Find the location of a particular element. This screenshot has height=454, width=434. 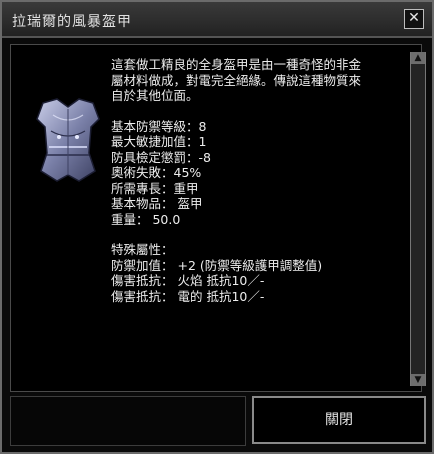

scrollbar: ▲ ▼ is located at coordinates (418, 219).